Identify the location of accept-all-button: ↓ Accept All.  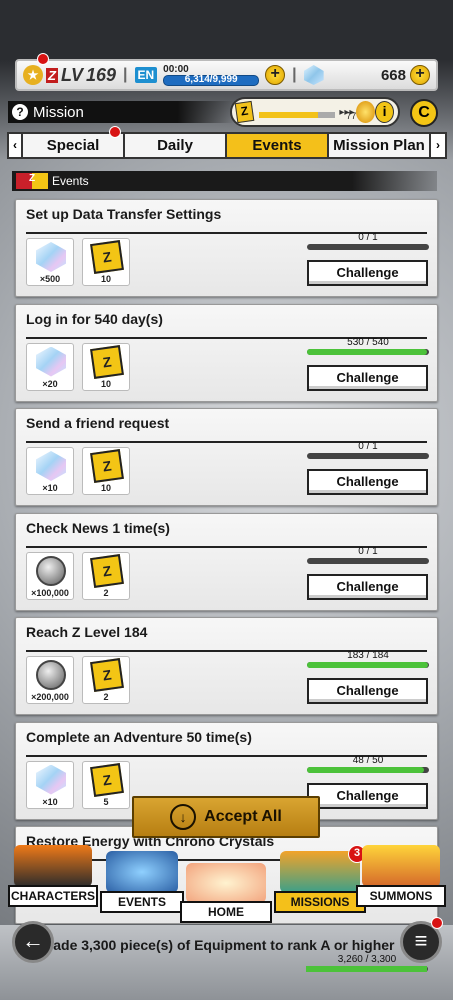
(226, 817).